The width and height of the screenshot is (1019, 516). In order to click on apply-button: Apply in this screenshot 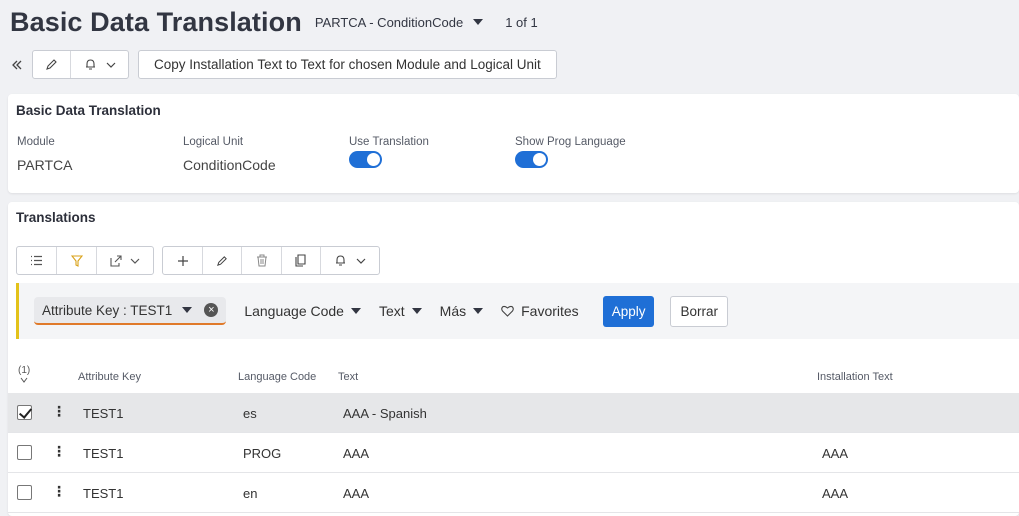, I will do `click(628, 311)`.